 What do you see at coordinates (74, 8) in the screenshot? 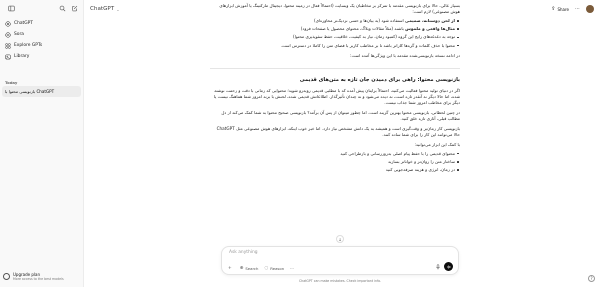
I see `new-chat-icon` at bounding box center [74, 8].